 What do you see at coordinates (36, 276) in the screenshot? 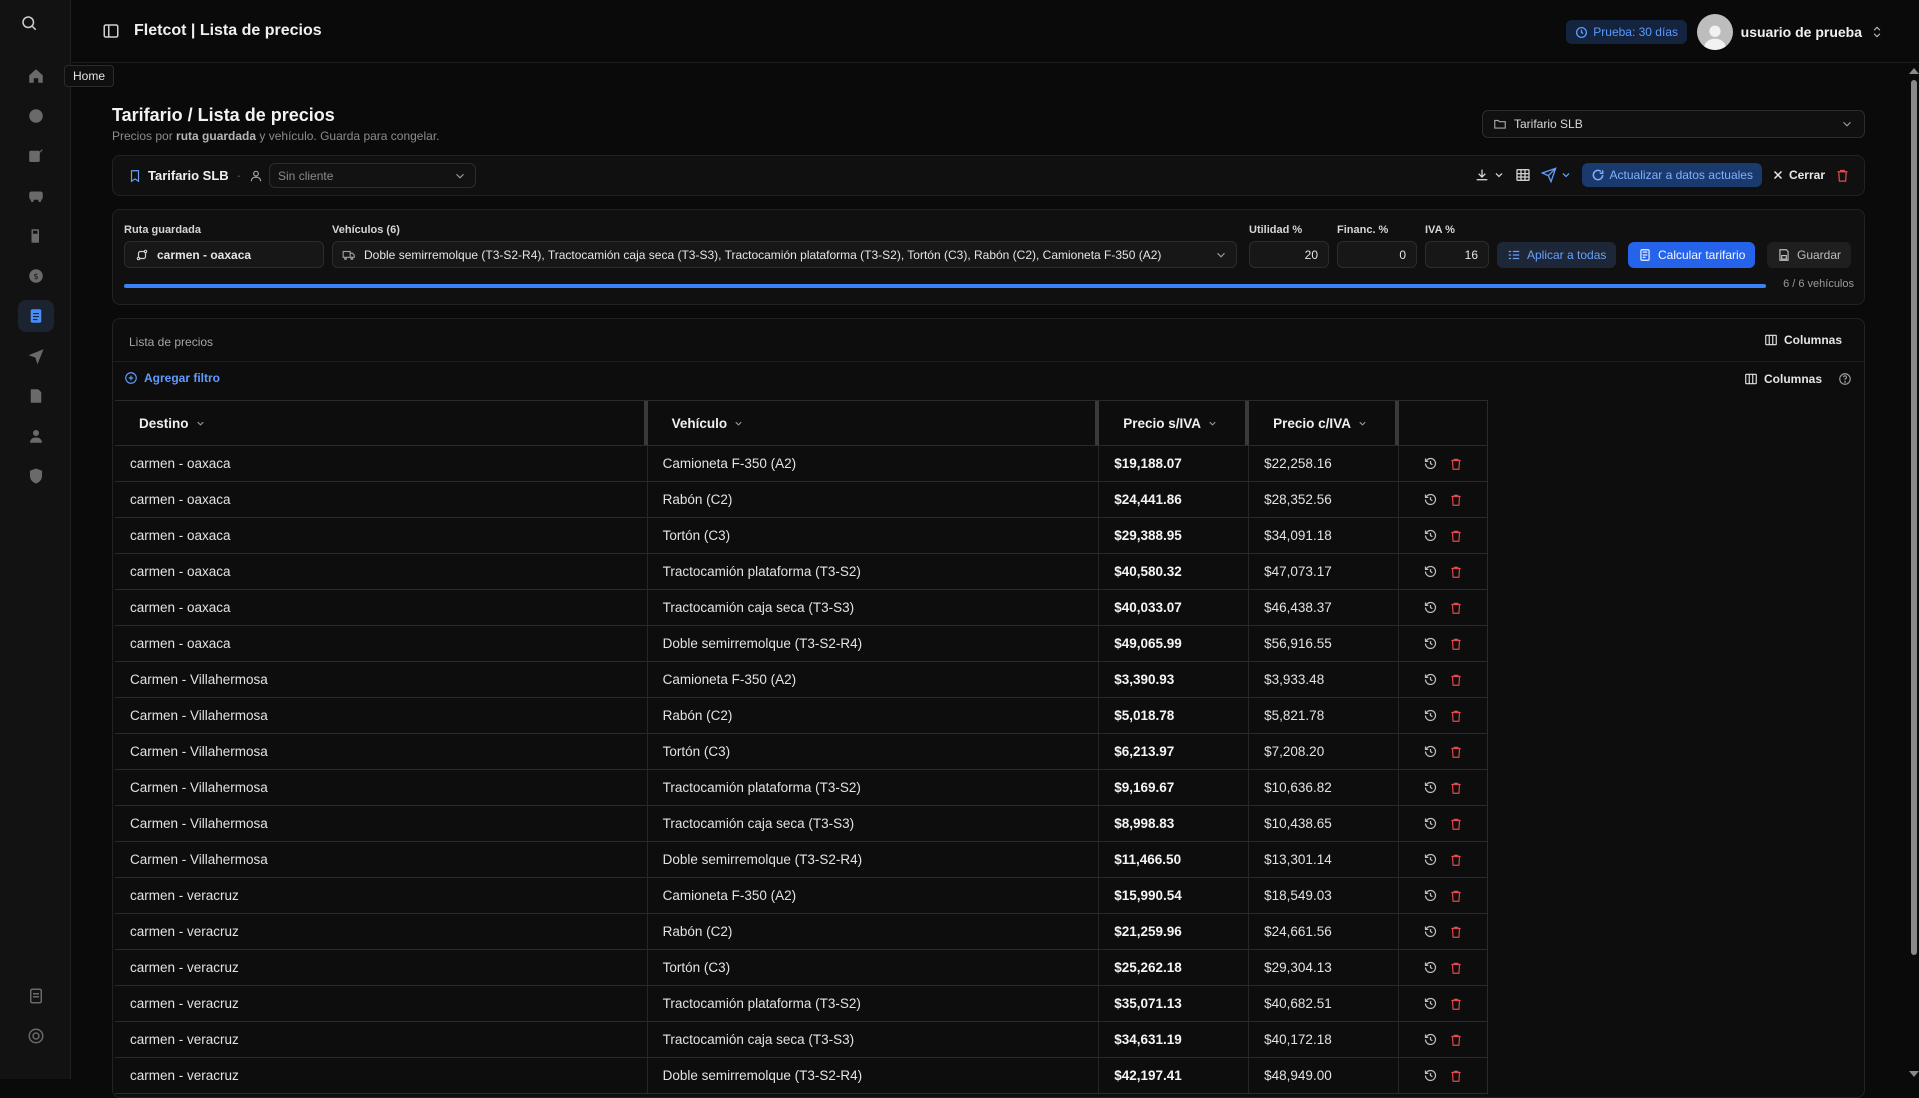
I see `dollar-icon: $` at bounding box center [36, 276].